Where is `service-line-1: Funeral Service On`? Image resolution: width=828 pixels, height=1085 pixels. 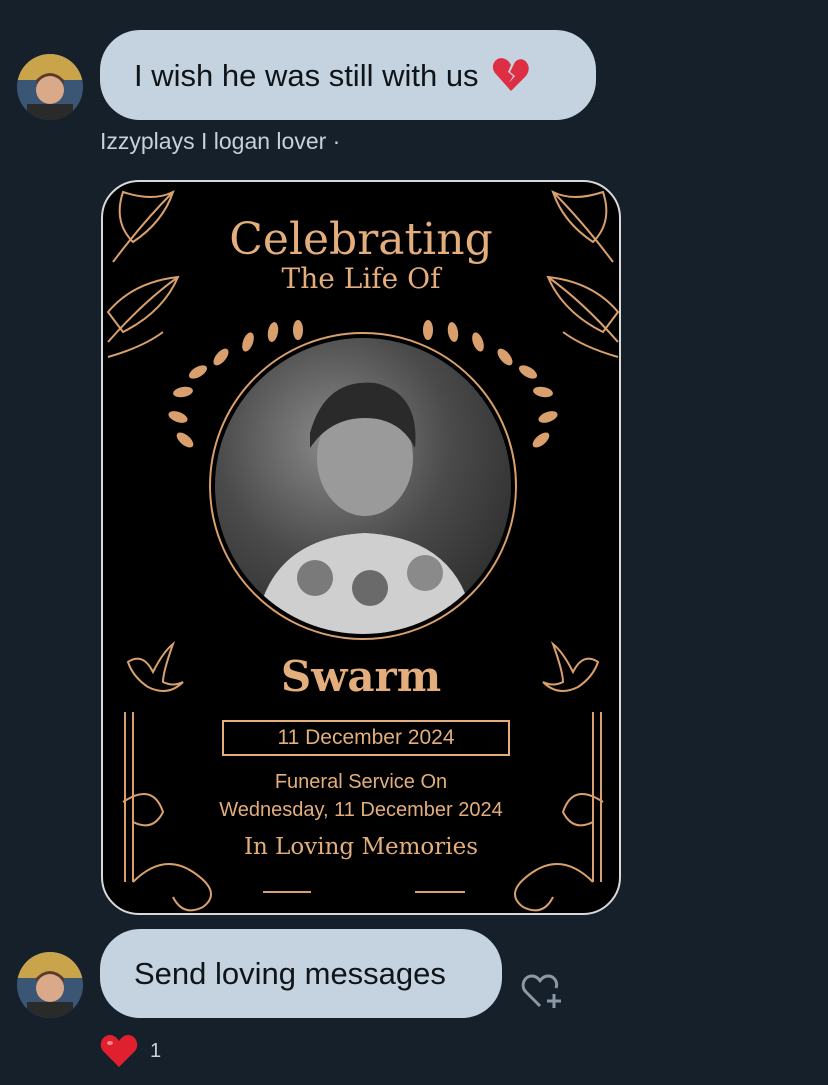
service-line-1: Funeral Service On is located at coordinates (361, 782).